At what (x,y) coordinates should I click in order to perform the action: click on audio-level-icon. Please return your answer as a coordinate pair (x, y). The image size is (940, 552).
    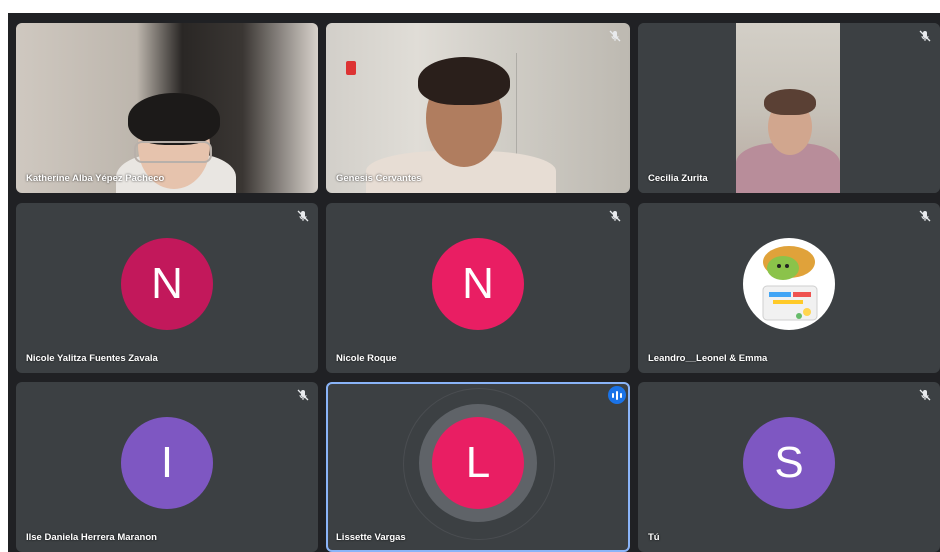
    Looking at the image, I should click on (617, 395).